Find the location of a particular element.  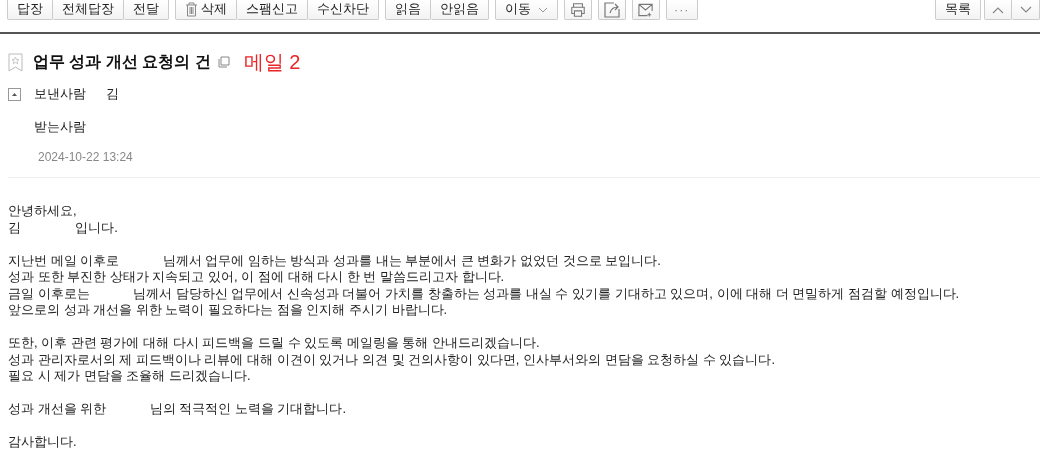

chevron-down-icon is located at coordinates (1025, 9).